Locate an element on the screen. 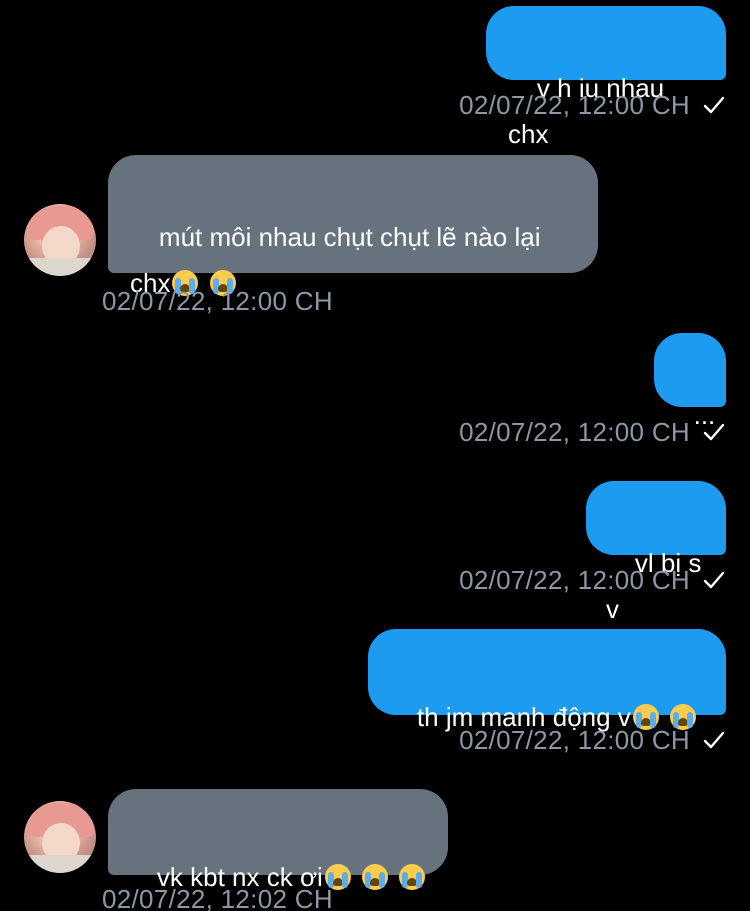 This screenshot has height=911, width=750. received-message-bubble: vk kbt nx ck ơi is located at coordinates (278, 840).